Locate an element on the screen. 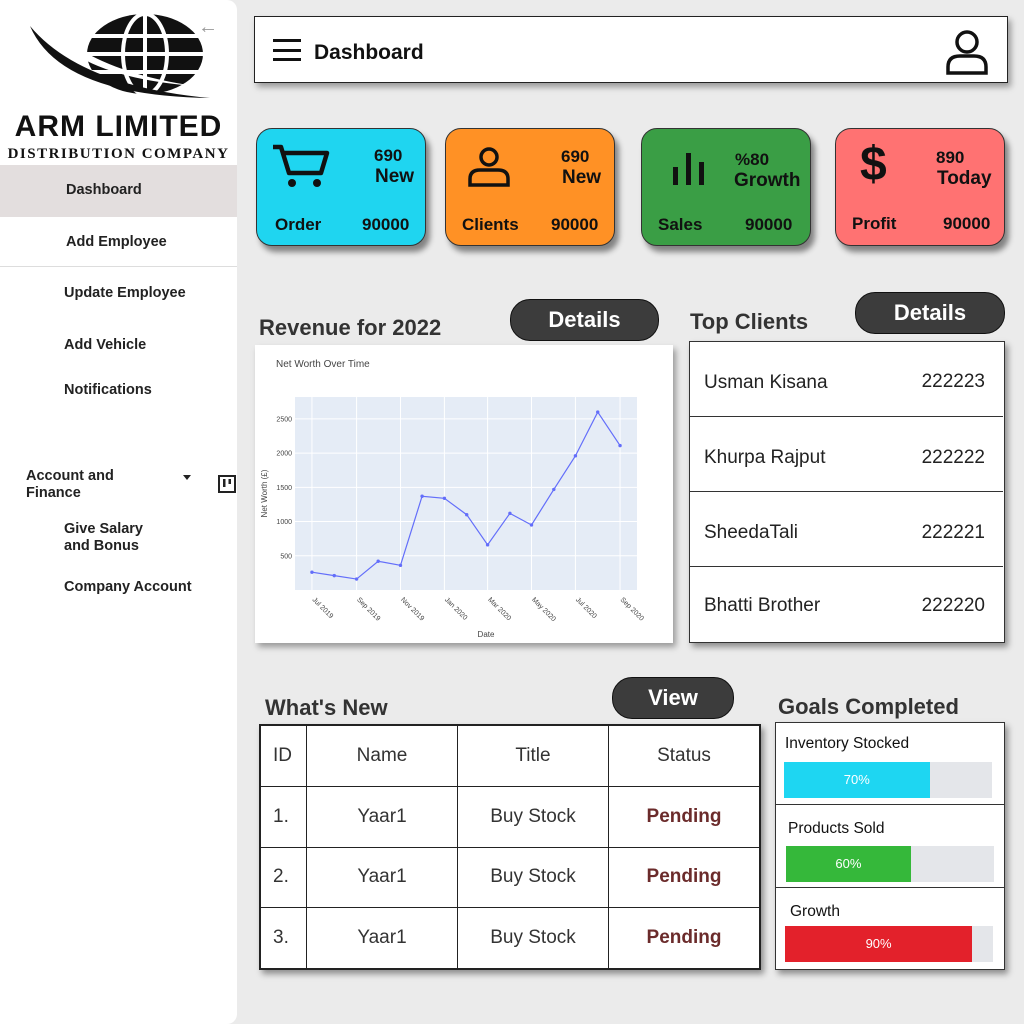  caret-down-icon is located at coordinates (187, 477).